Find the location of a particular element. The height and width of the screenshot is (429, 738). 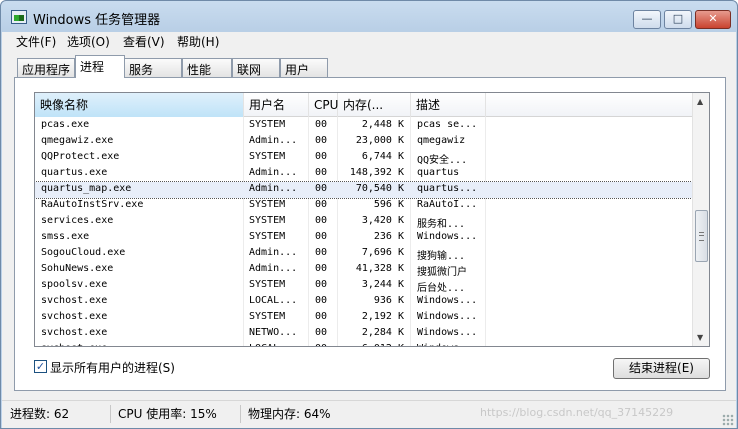

process-name-cell: spoolsv.exe is located at coordinates (74, 284).